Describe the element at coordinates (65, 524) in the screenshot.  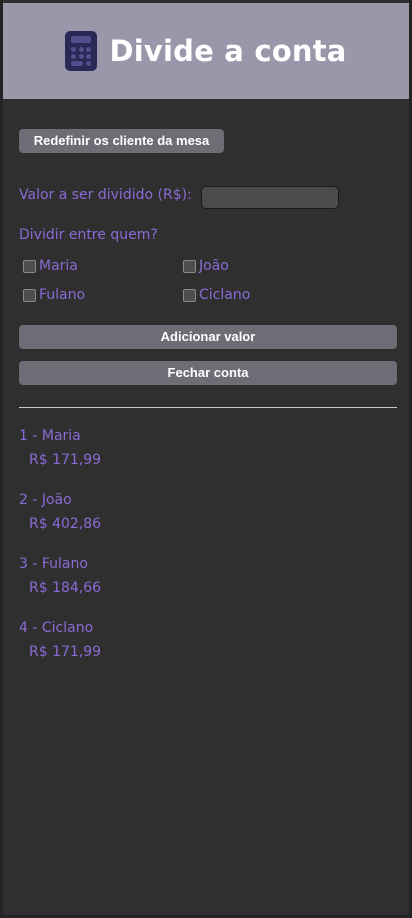
I see `result-value-2: R$ 402,86` at that location.